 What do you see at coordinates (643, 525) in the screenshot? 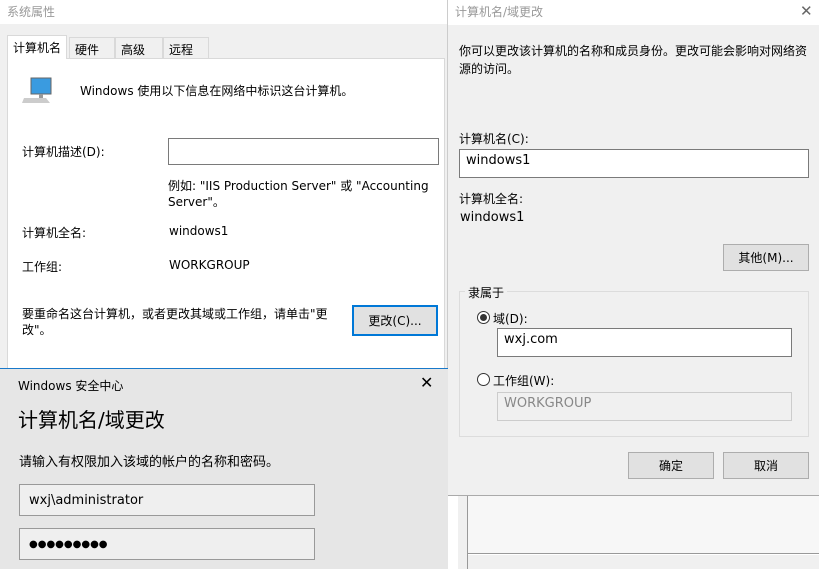
I see `background-window-panel` at bounding box center [643, 525].